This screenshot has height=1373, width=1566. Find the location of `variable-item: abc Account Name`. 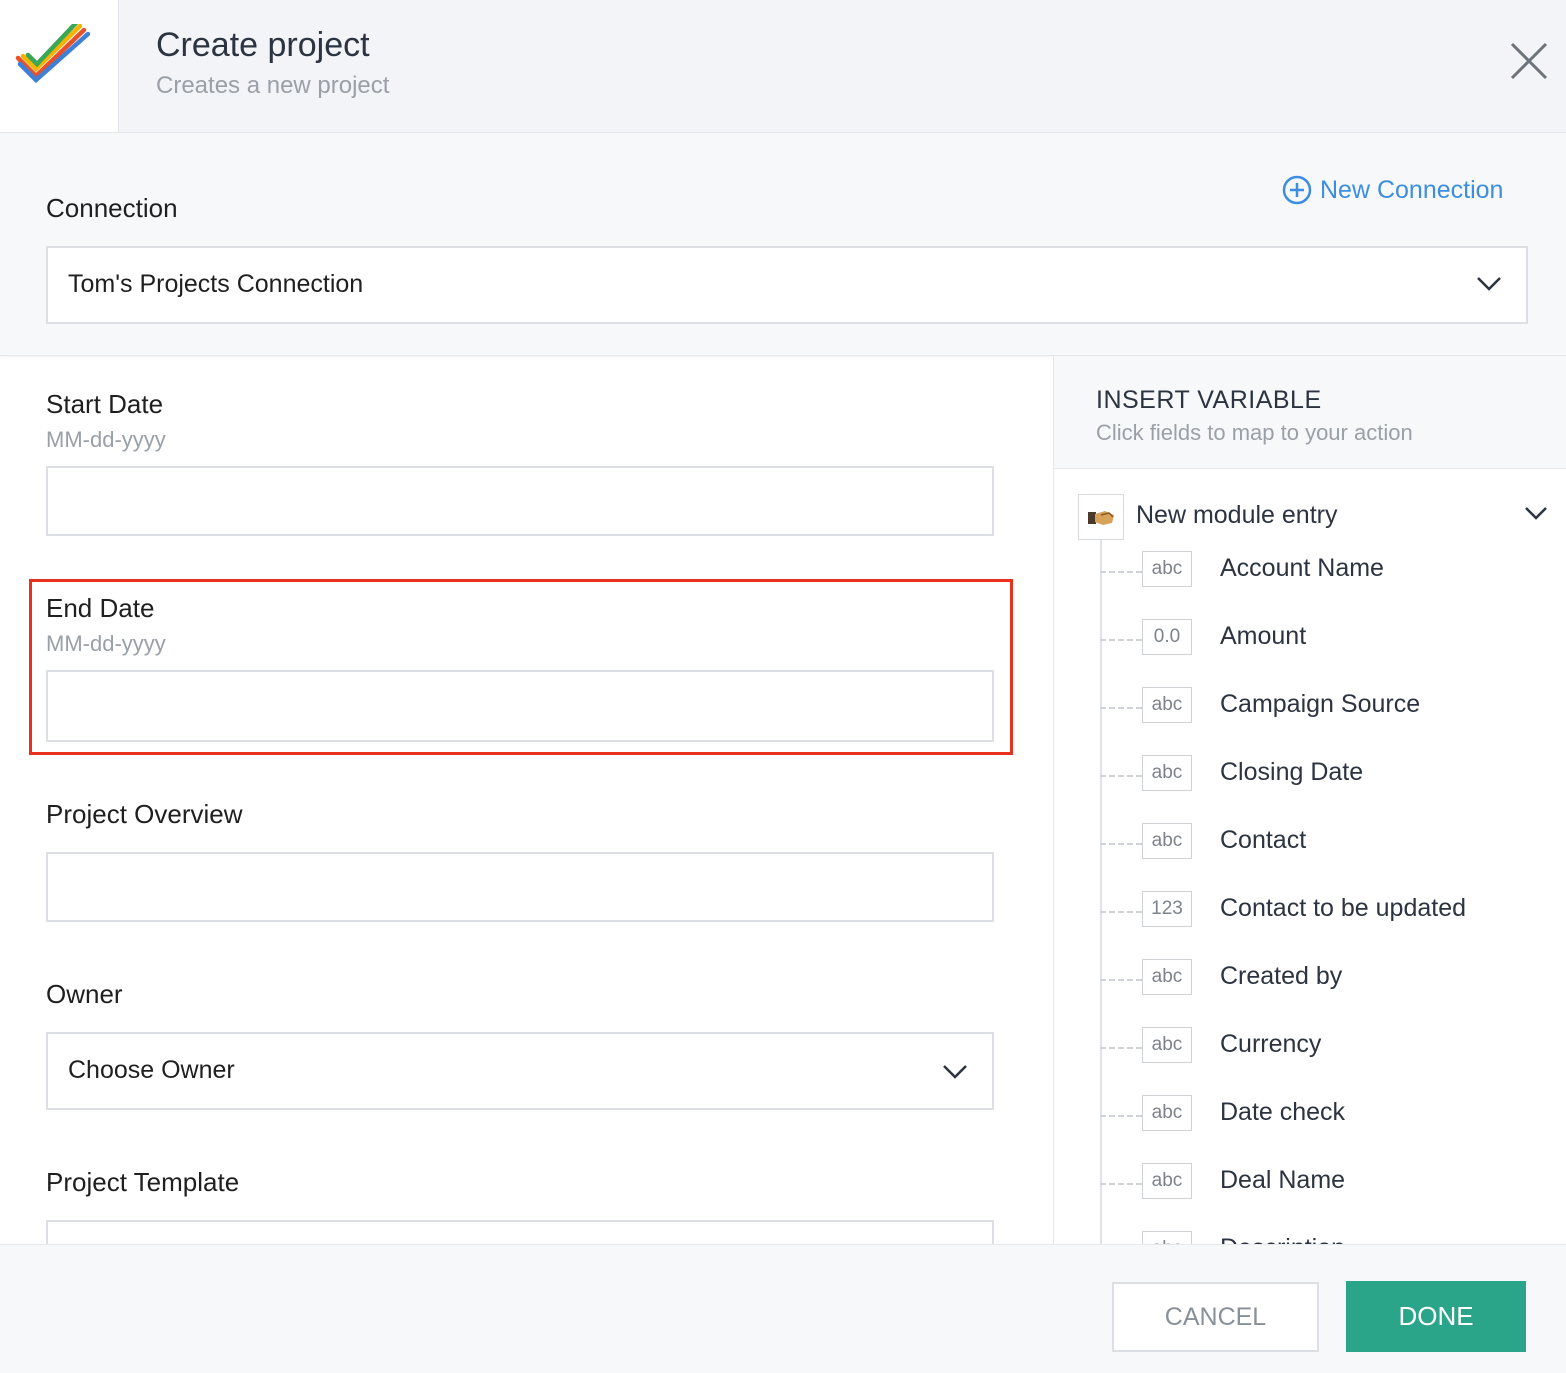

variable-item: abc Account Name is located at coordinates (1320, 571).